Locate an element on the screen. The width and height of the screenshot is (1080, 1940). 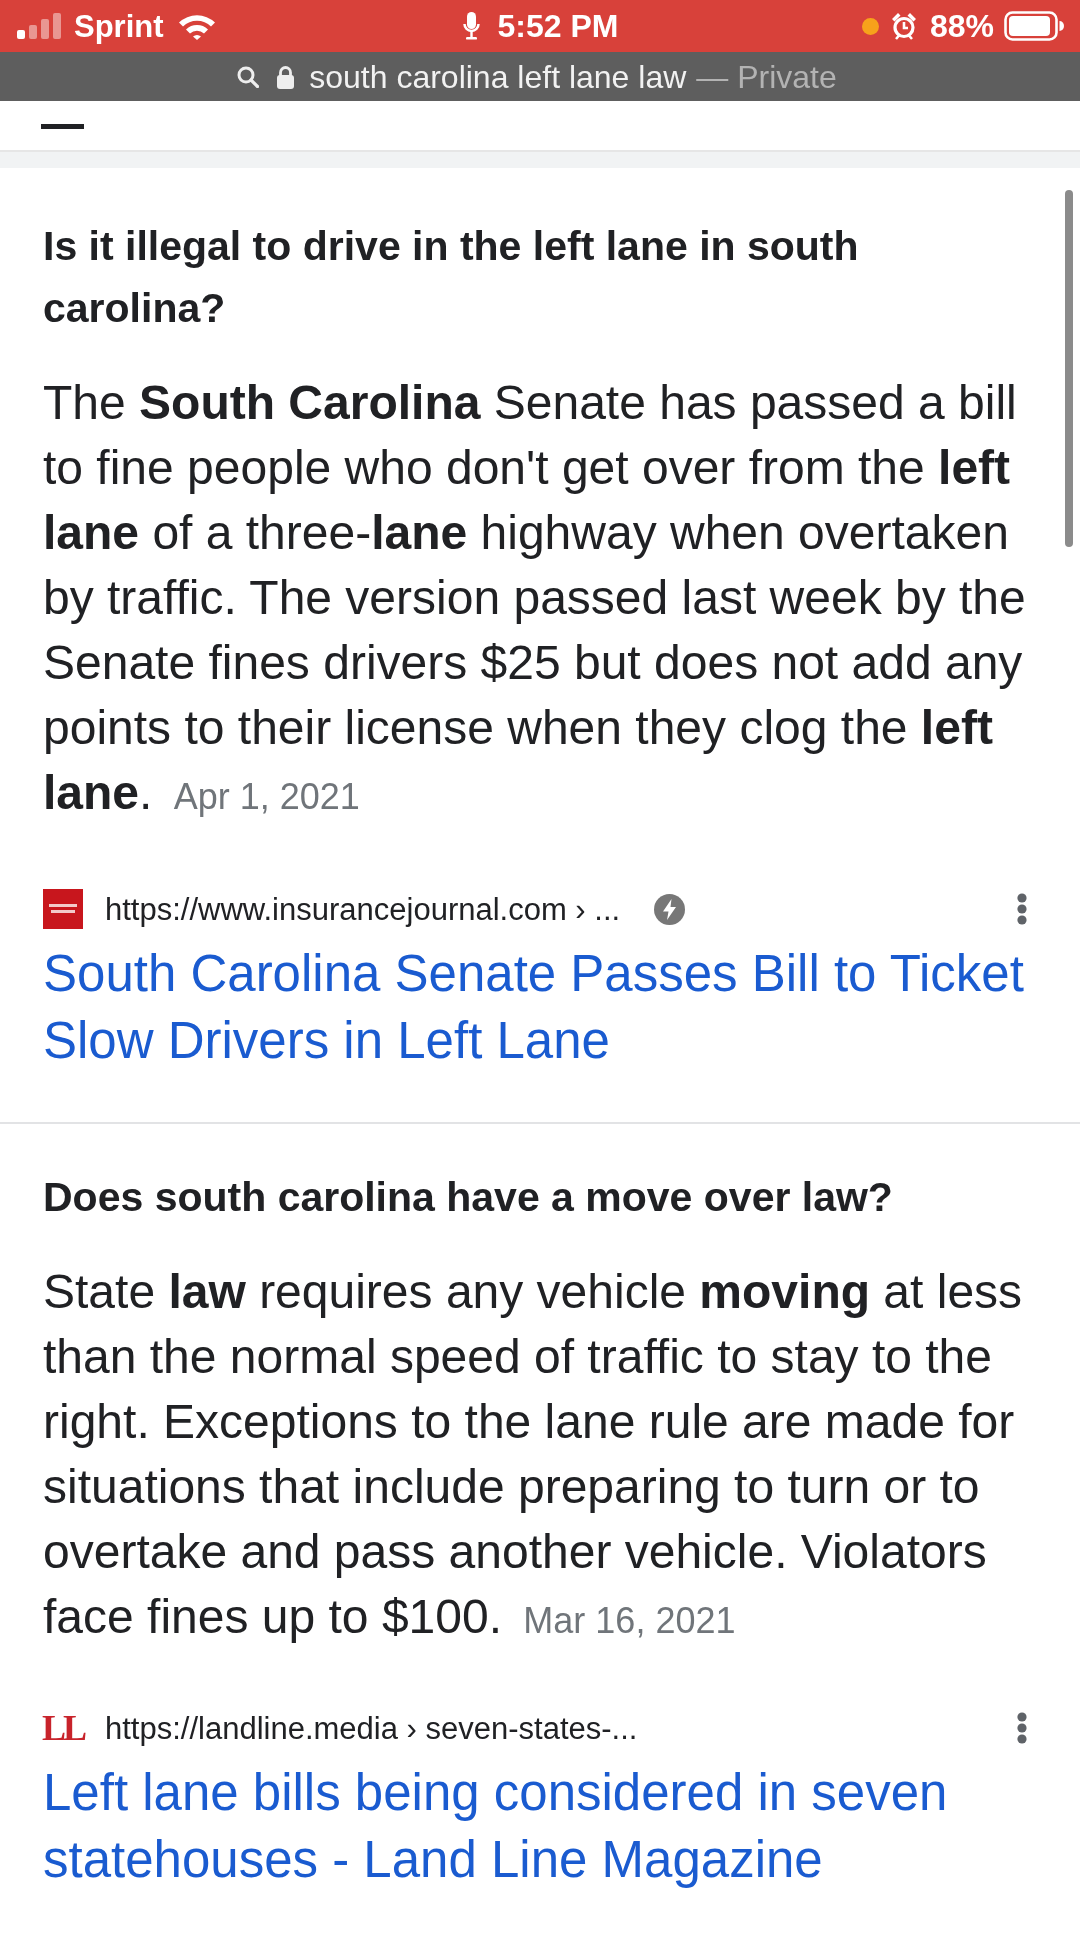
clock-time: 5:52 PM is located at coordinates (558, 26).